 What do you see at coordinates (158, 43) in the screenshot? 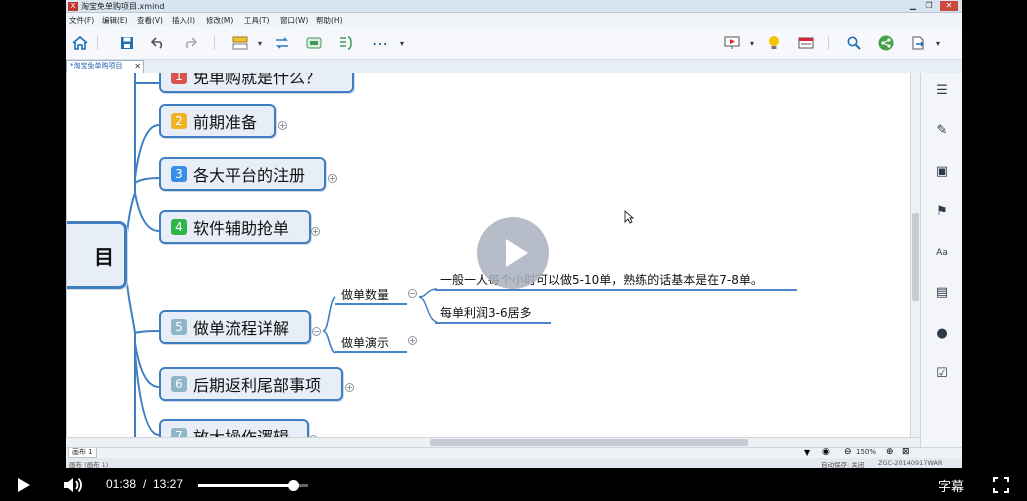
I see `undo-icon` at bounding box center [158, 43].